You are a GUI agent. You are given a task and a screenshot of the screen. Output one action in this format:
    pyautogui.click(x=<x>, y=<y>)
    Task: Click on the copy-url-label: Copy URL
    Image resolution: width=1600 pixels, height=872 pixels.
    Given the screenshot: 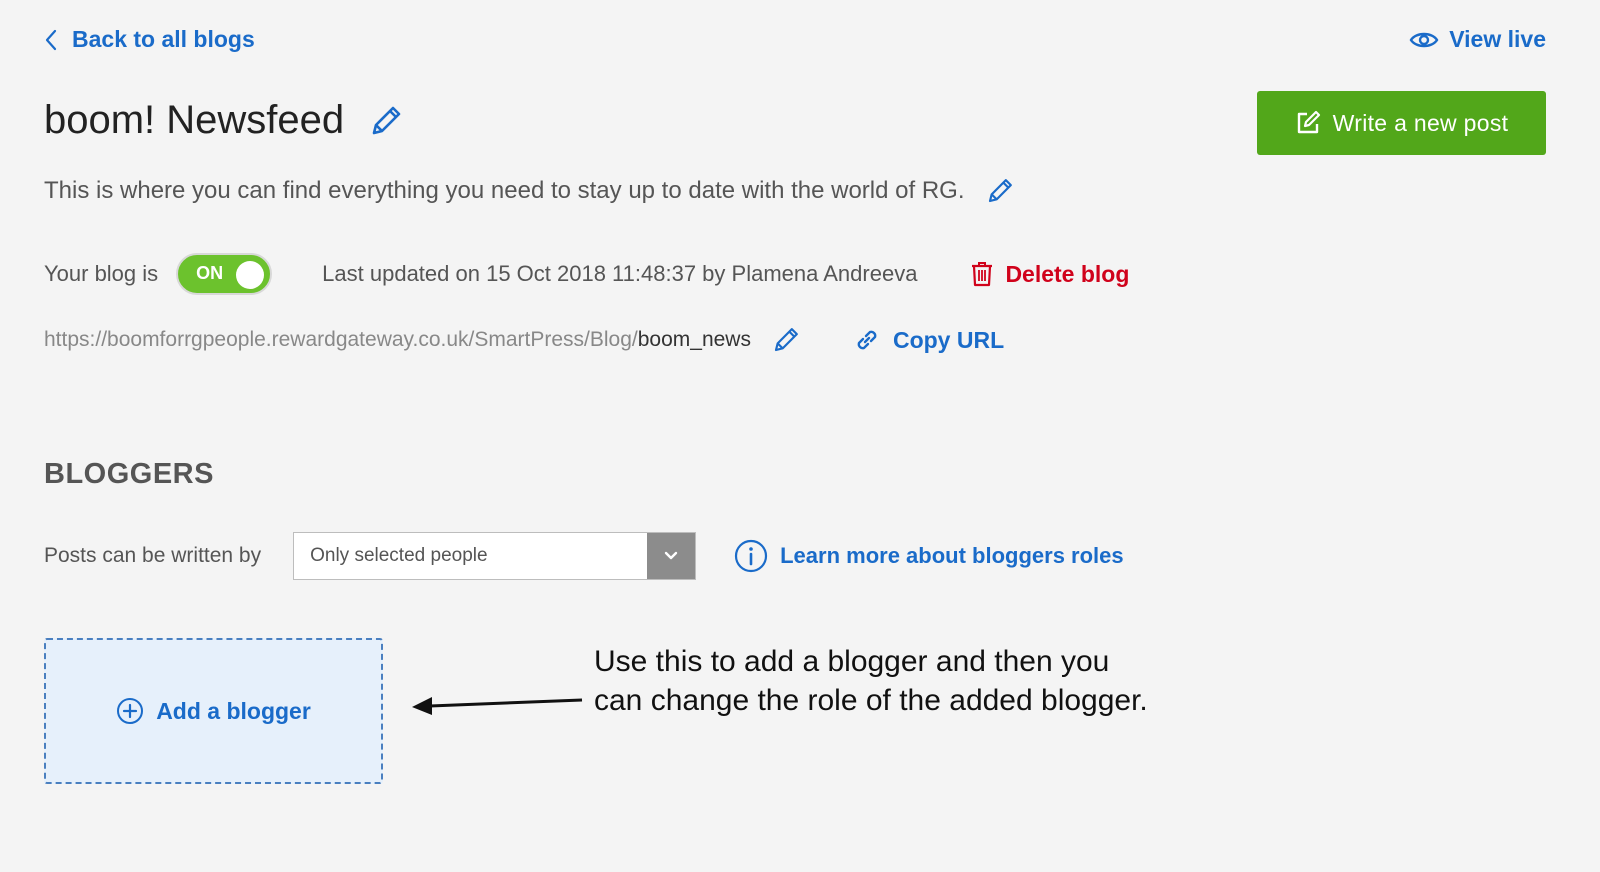 What is the action you would take?
    pyautogui.click(x=948, y=339)
    